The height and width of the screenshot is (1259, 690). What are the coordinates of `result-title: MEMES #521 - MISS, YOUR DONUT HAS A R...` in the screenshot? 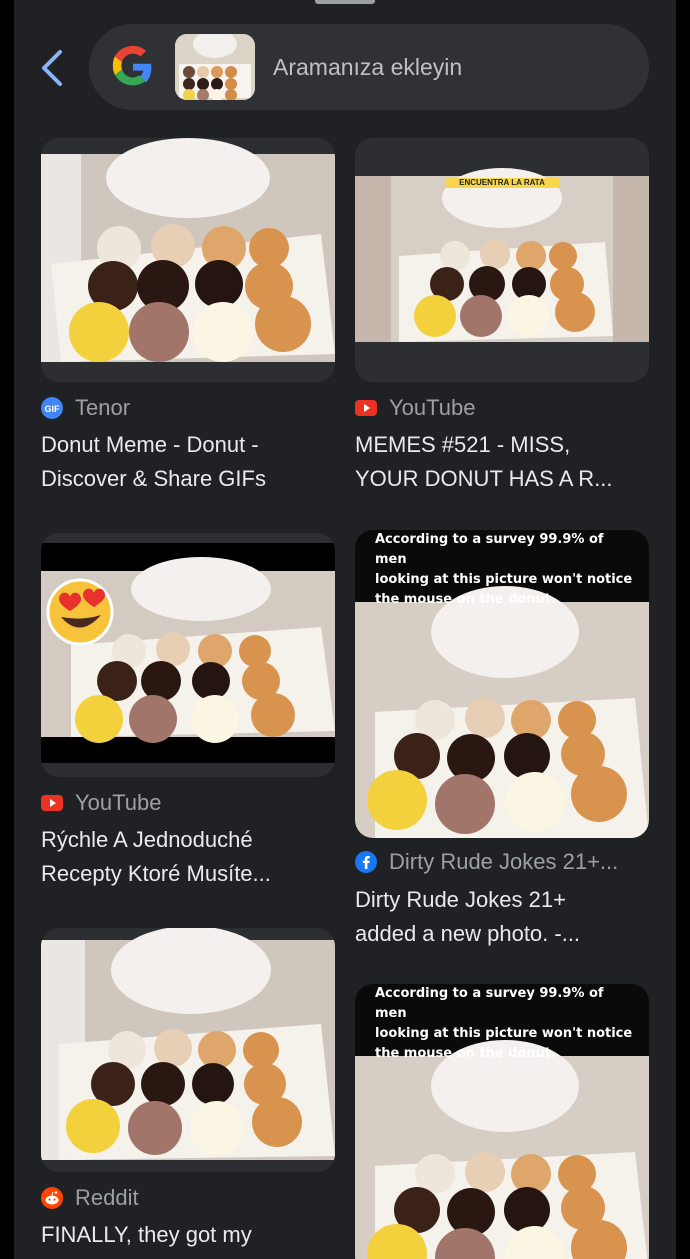 It's located at (502, 462).